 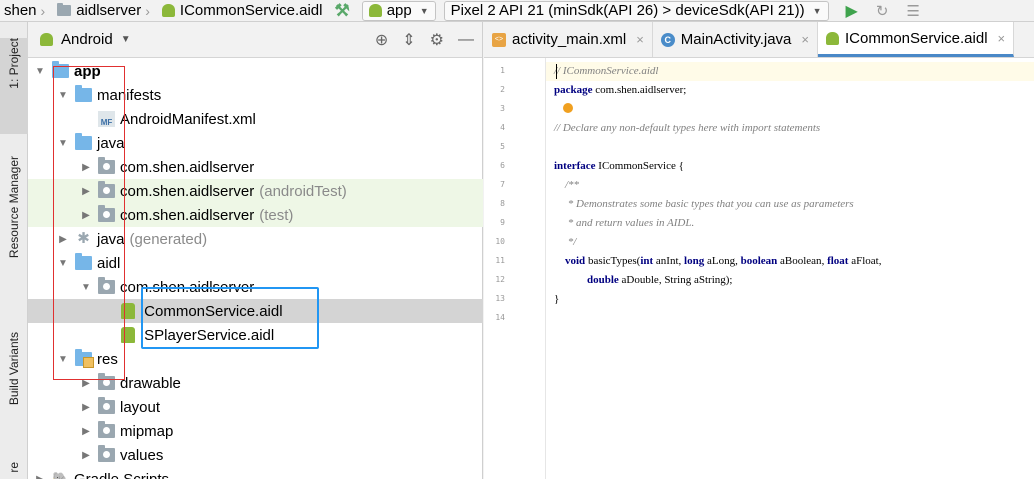 I want to click on hide-icon: —, so click(x=466, y=40).